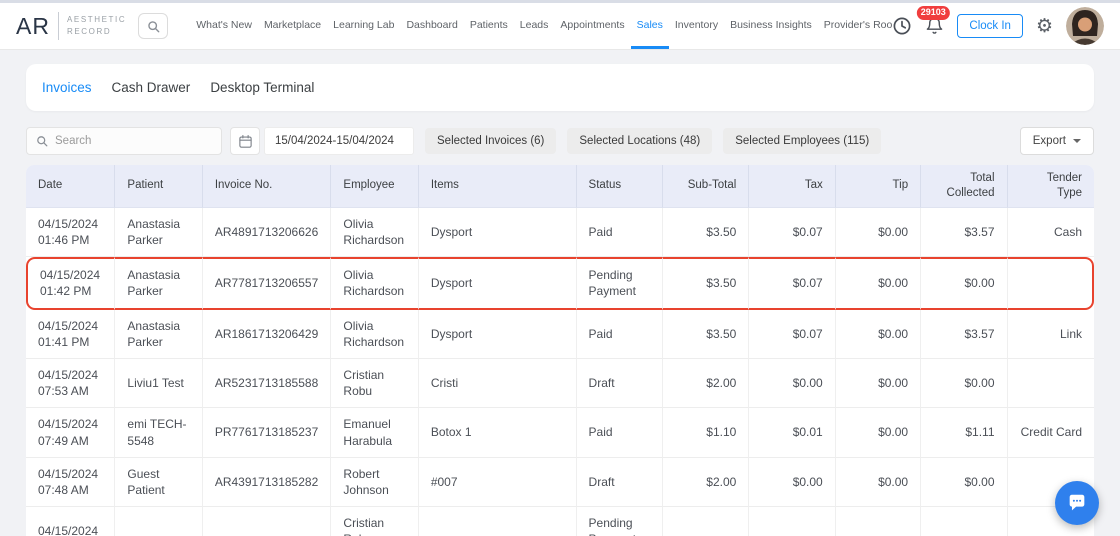 Image resolution: width=1120 pixels, height=536 pixels. I want to click on cell-patient: Anastasia Parker, so click(159, 232).